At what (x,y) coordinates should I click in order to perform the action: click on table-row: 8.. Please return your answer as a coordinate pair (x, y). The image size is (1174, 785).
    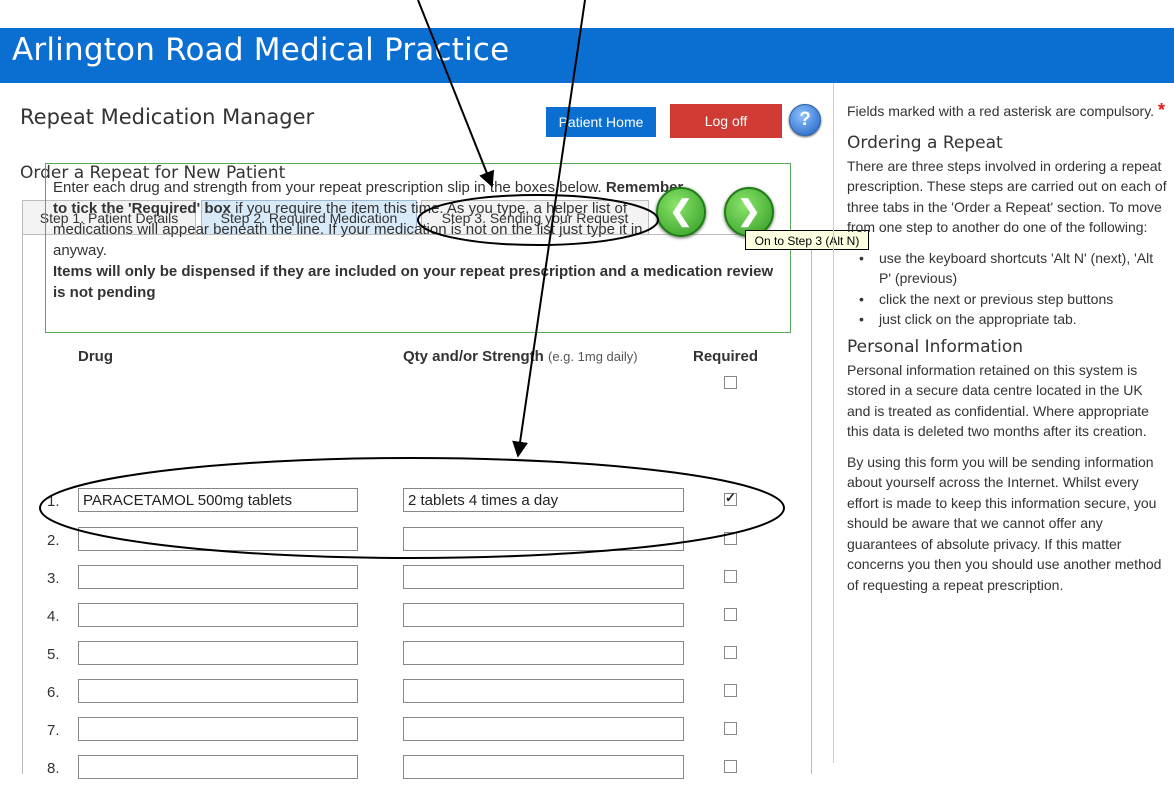
    Looking at the image, I should click on (415, 770).